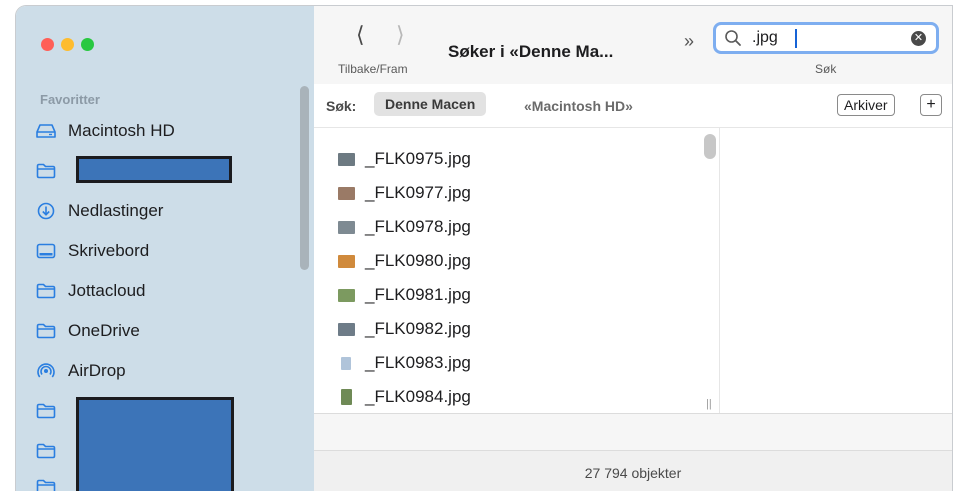 The image size is (956, 491). Describe the element at coordinates (826, 38) in the screenshot. I see `search-field: .jpg ✕` at that location.